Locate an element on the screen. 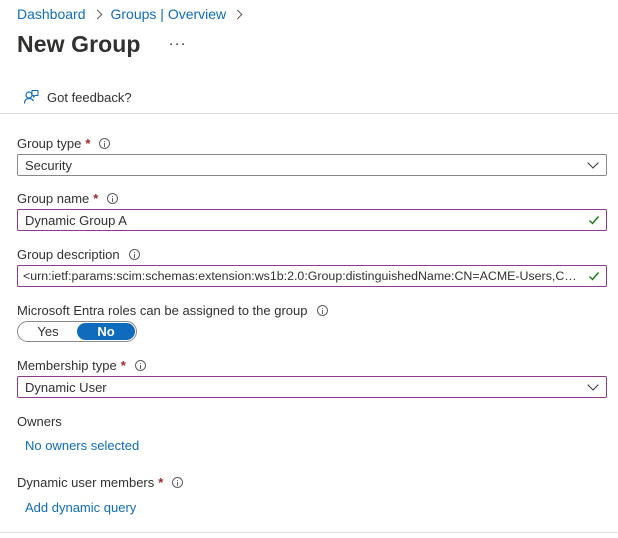 This screenshot has height=538, width=618. title-row: New Group ··· is located at coordinates (104, 44).